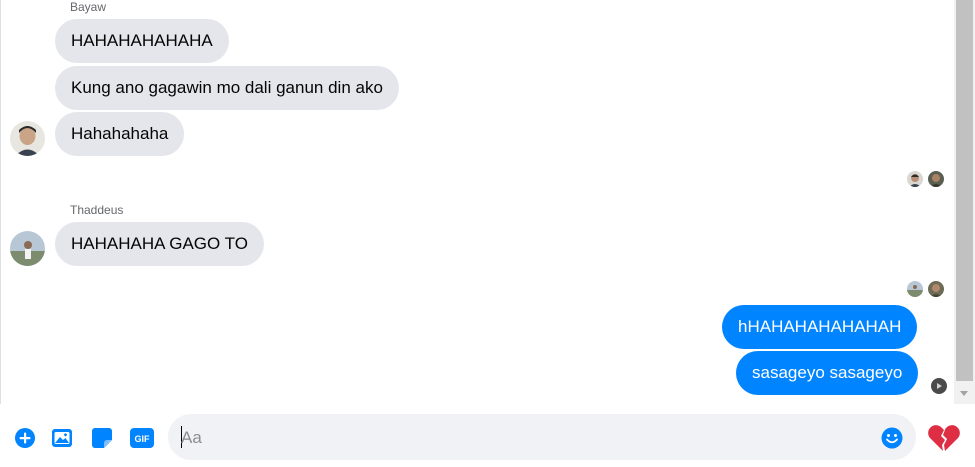  I want to click on seen-avatar, so click(939, 386).